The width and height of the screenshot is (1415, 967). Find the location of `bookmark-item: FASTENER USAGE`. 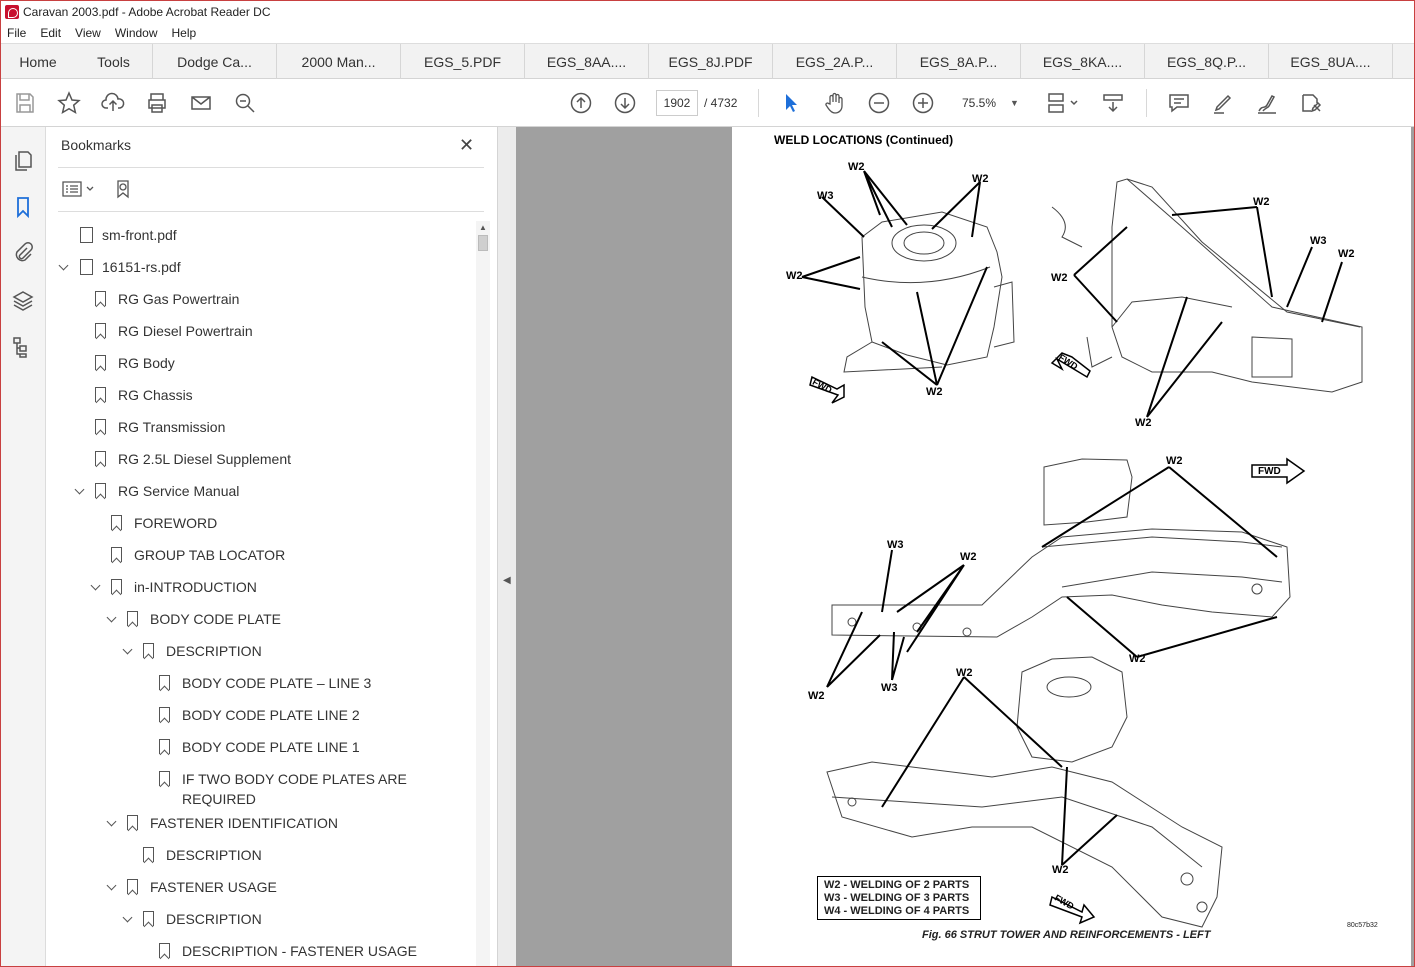

bookmark-item: FASTENER USAGE is located at coordinates (213, 887).